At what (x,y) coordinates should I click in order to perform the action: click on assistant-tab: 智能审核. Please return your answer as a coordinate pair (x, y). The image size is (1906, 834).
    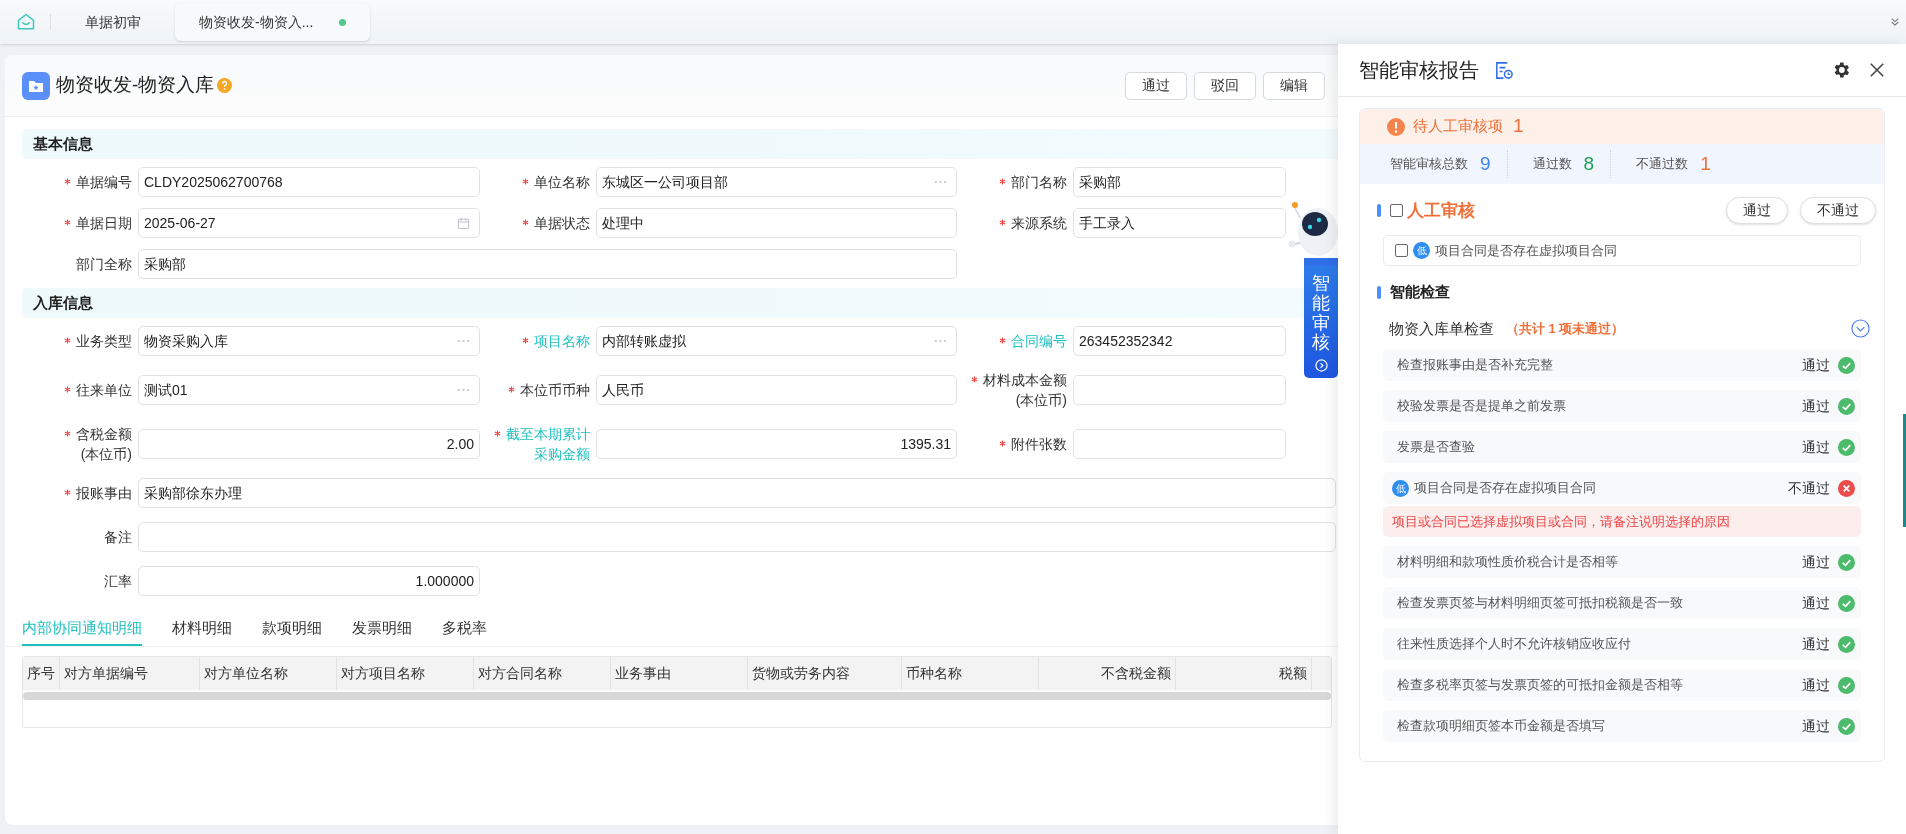
    Looking at the image, I should click on (1321, 322).